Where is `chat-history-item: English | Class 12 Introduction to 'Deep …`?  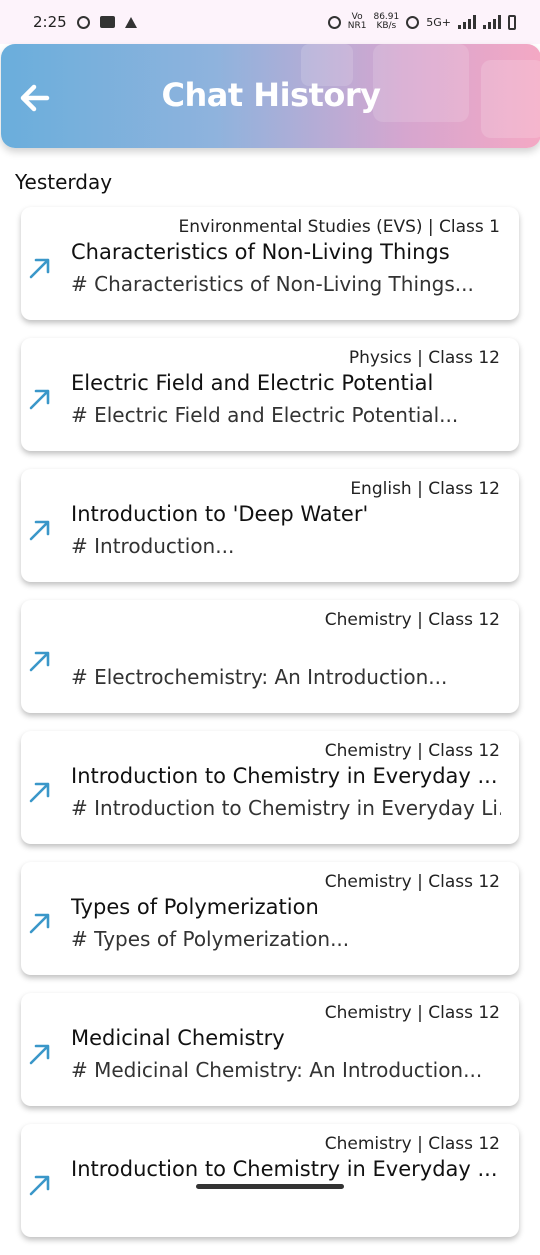 chat-history-item: English | Class 12 Introduction to 'Deep … is located at coordinates (270, 525).